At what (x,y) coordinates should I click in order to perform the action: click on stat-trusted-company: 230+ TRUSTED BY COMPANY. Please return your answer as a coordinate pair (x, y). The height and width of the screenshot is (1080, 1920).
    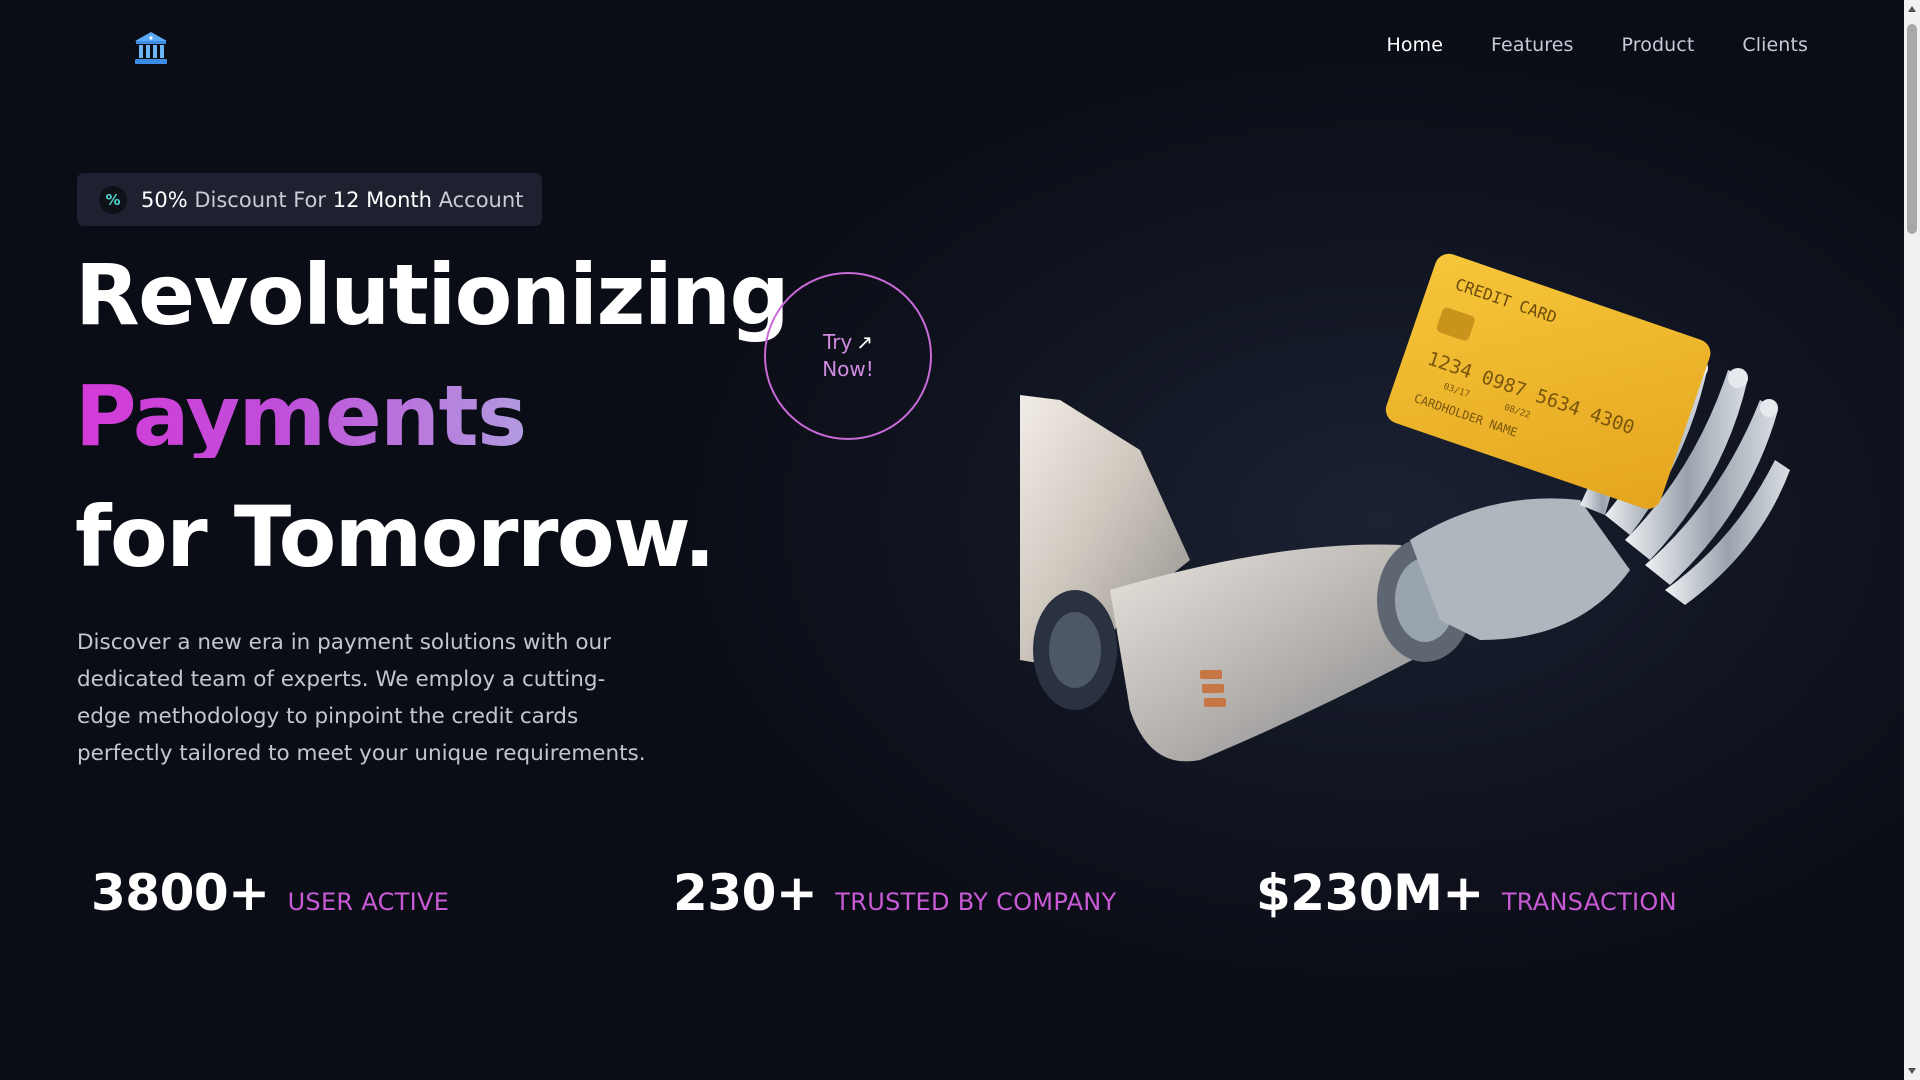
    Looking at the image, I should click on (895, 893).